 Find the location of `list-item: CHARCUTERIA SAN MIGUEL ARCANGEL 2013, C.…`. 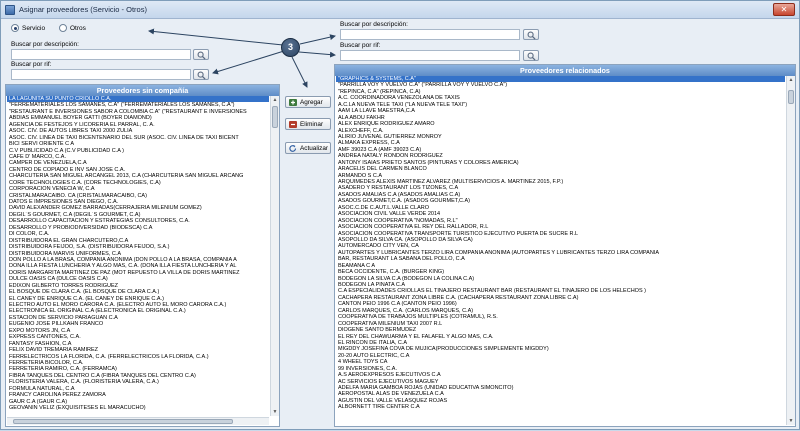

list-item: CHARCUTERIA SAN MIGUEL ARCANGEL 2013, C.… is located at coordinates (138, 176).